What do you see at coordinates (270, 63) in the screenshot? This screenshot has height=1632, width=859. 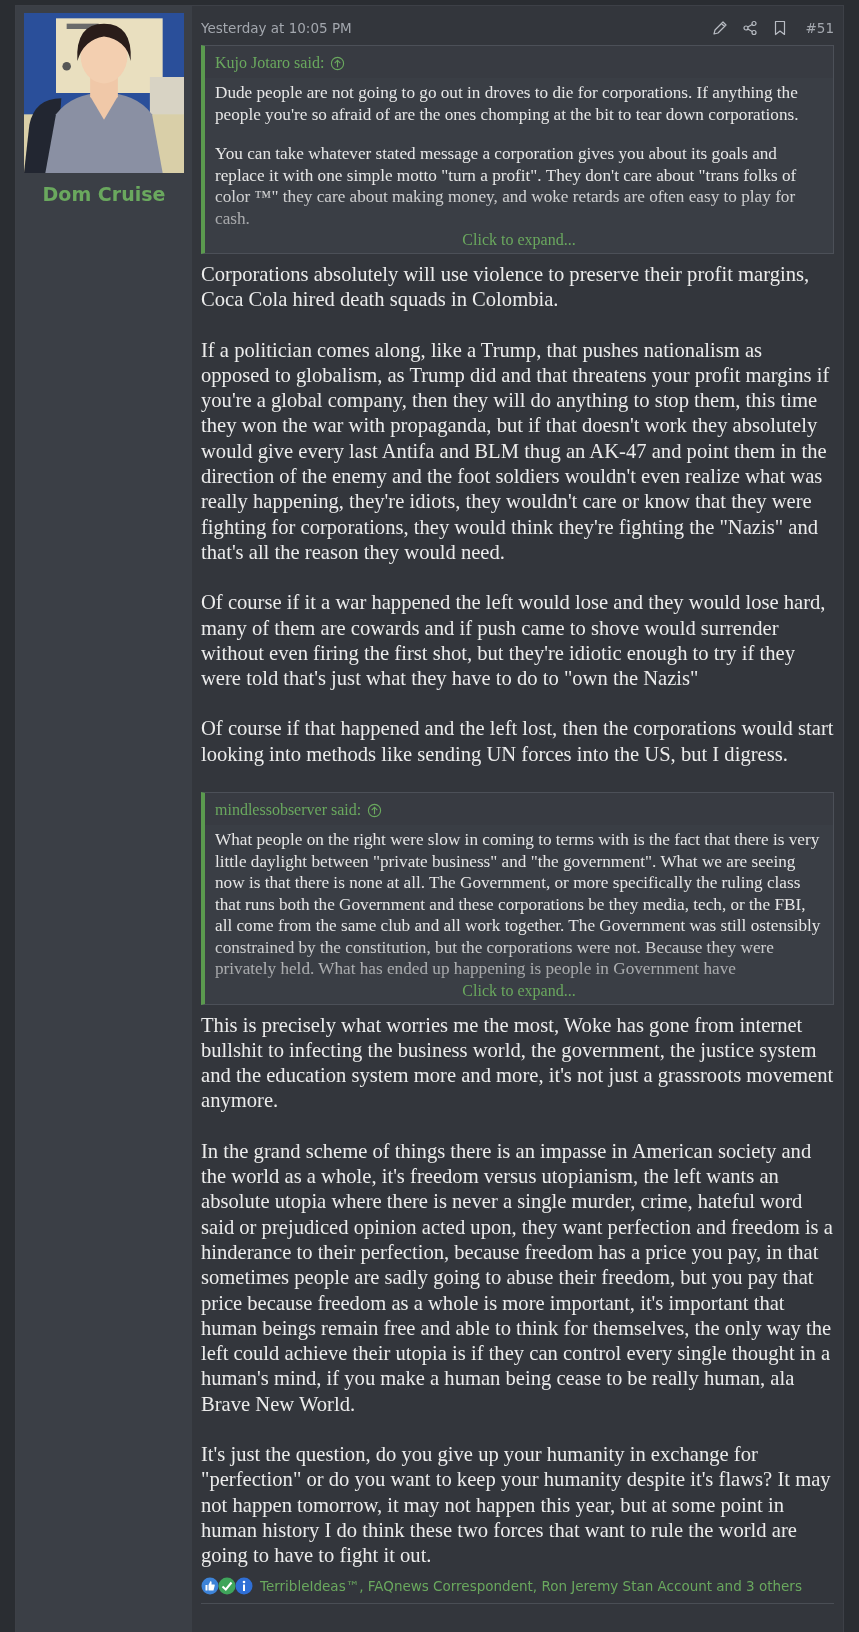 I see `quote-author-link: Kujo Jotaro said:` at bounding box center [270, 63].